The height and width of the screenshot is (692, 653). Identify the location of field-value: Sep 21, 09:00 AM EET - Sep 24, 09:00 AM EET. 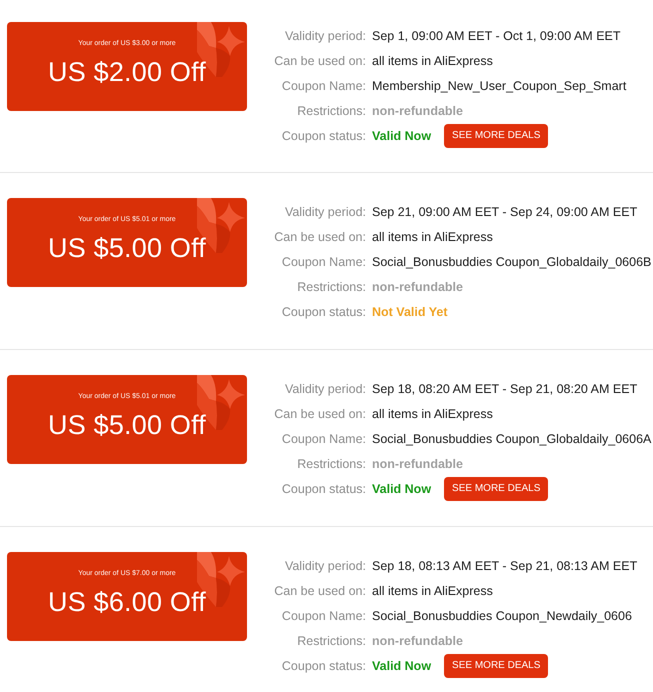
(505, 211).